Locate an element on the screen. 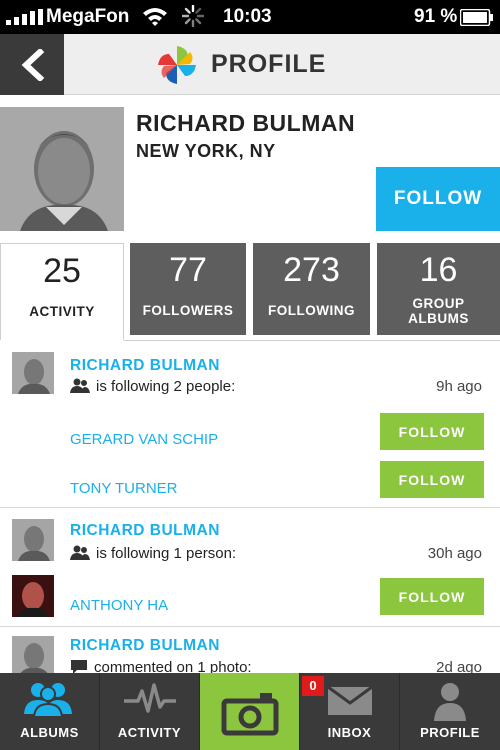 This screenshot has width=500, height=750. feed-time: 30h ago is located at coordinates (454, 553).